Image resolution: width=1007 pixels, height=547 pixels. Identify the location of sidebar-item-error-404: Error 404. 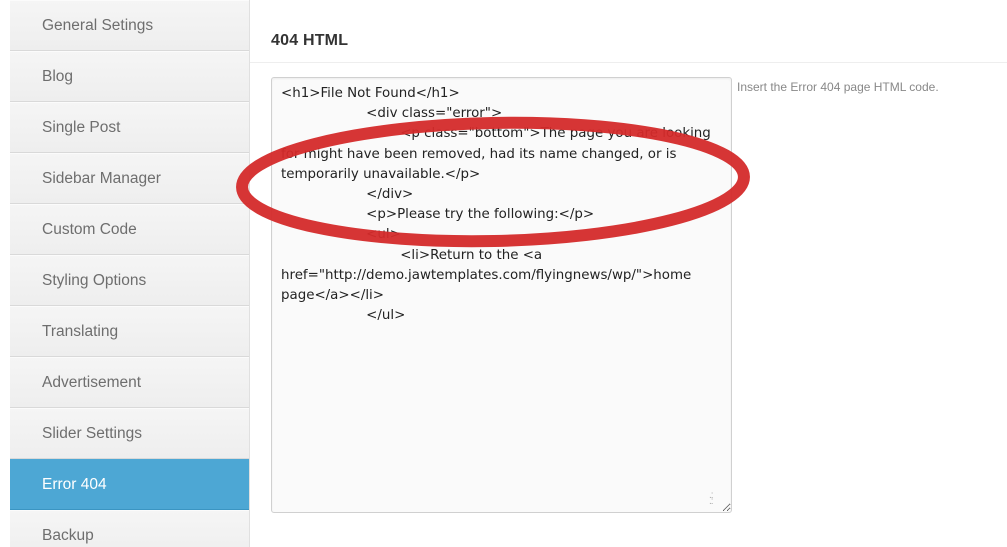
(129, 484).